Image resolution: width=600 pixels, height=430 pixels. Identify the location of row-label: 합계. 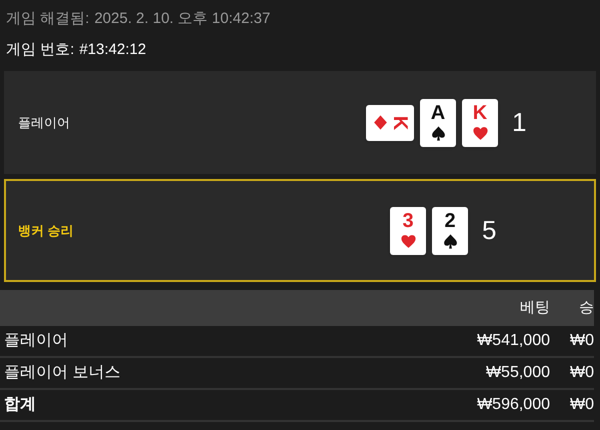
(20, 405).